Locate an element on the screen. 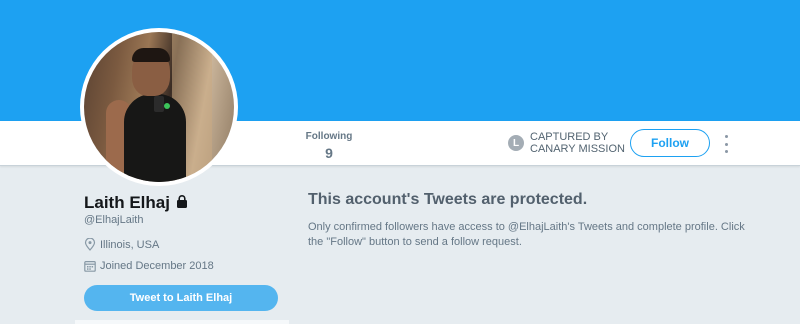  avatar-hair is located at coordinates (151, 55).